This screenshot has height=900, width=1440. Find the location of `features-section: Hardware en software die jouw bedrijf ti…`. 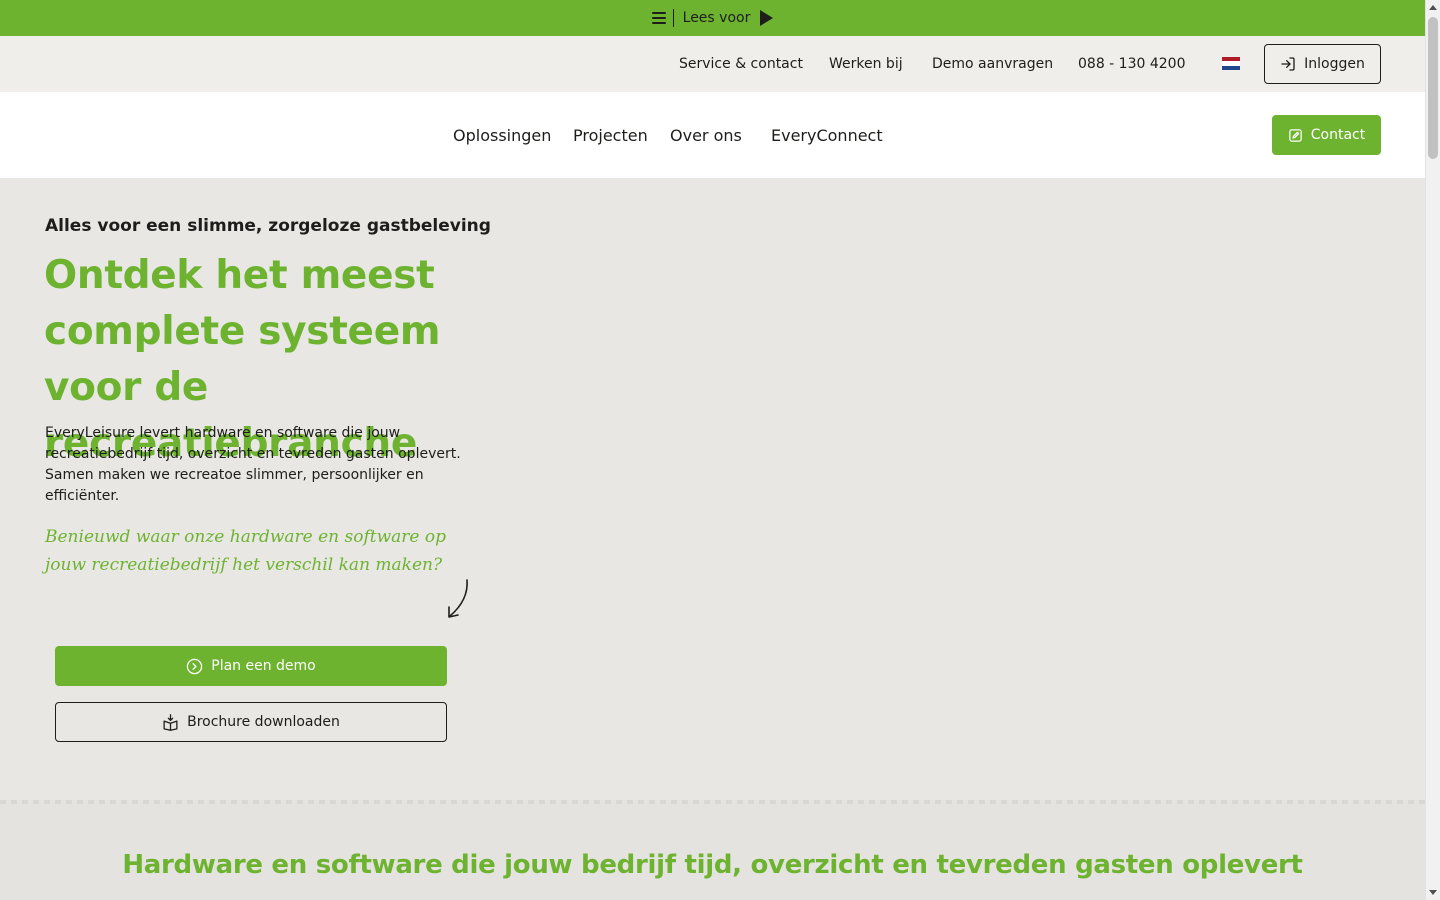

features-section: Hardware en software die jouw bedrijf ti… is located at coordinates (712, 850).